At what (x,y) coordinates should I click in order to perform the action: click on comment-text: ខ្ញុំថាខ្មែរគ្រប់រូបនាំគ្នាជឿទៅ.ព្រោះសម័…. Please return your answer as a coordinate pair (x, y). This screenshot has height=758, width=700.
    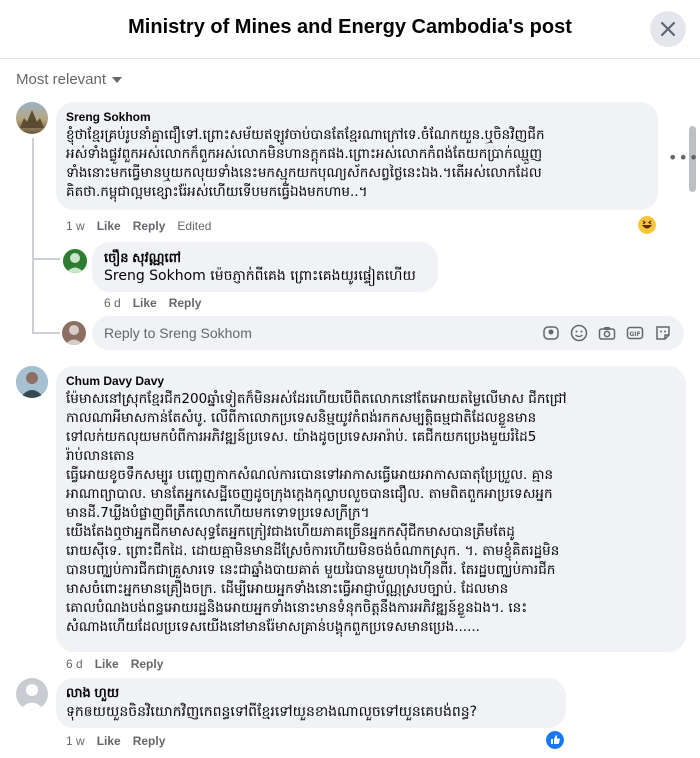
    Looking at the image, I should click on (305, 163).